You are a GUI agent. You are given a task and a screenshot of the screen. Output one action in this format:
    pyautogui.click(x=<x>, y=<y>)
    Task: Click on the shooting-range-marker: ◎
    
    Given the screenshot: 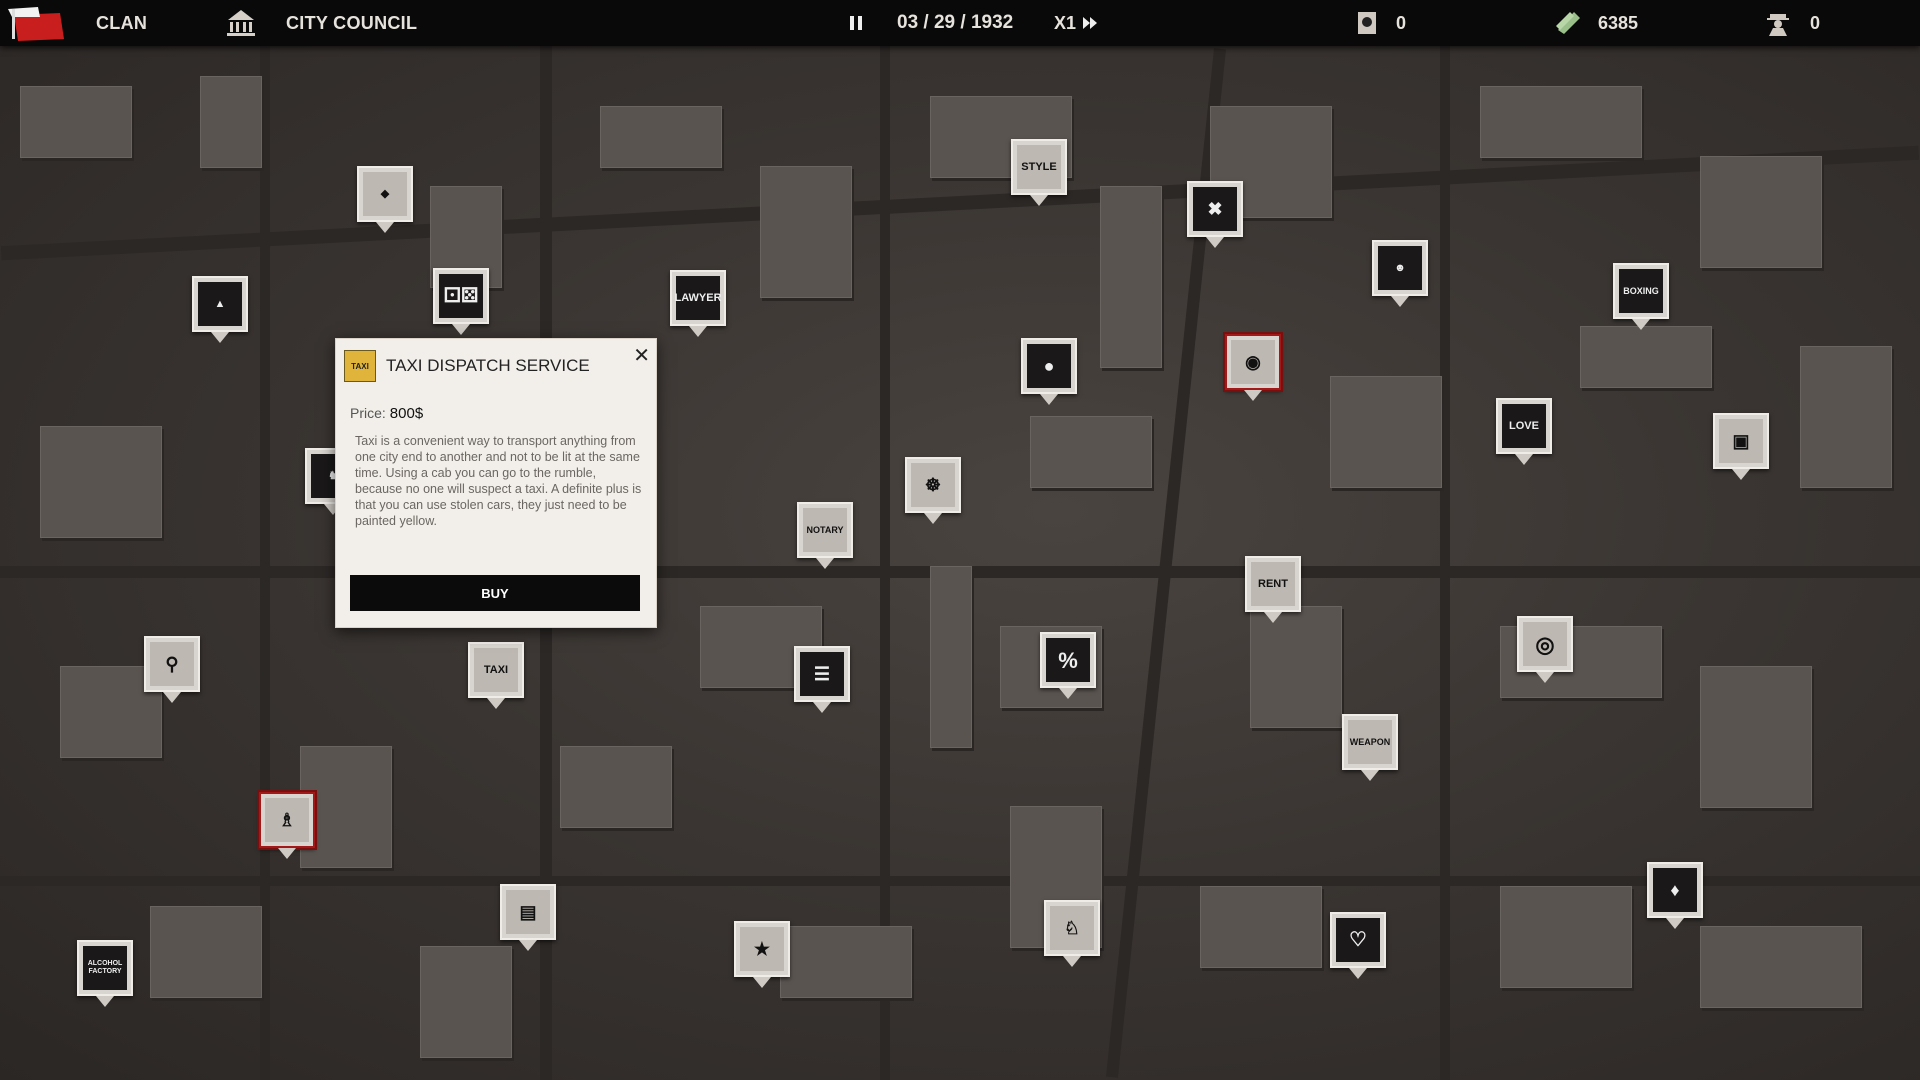 What is the action you would take?
    pyautogui.click(x=1545, y=649)
    